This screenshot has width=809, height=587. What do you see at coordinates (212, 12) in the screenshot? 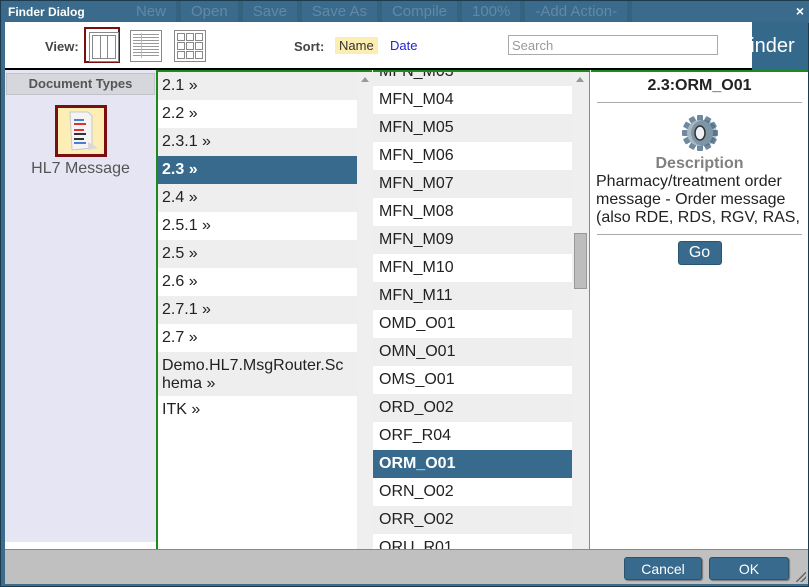
I see `background-toolbar-item: Open` at bounding box center [212, 12].